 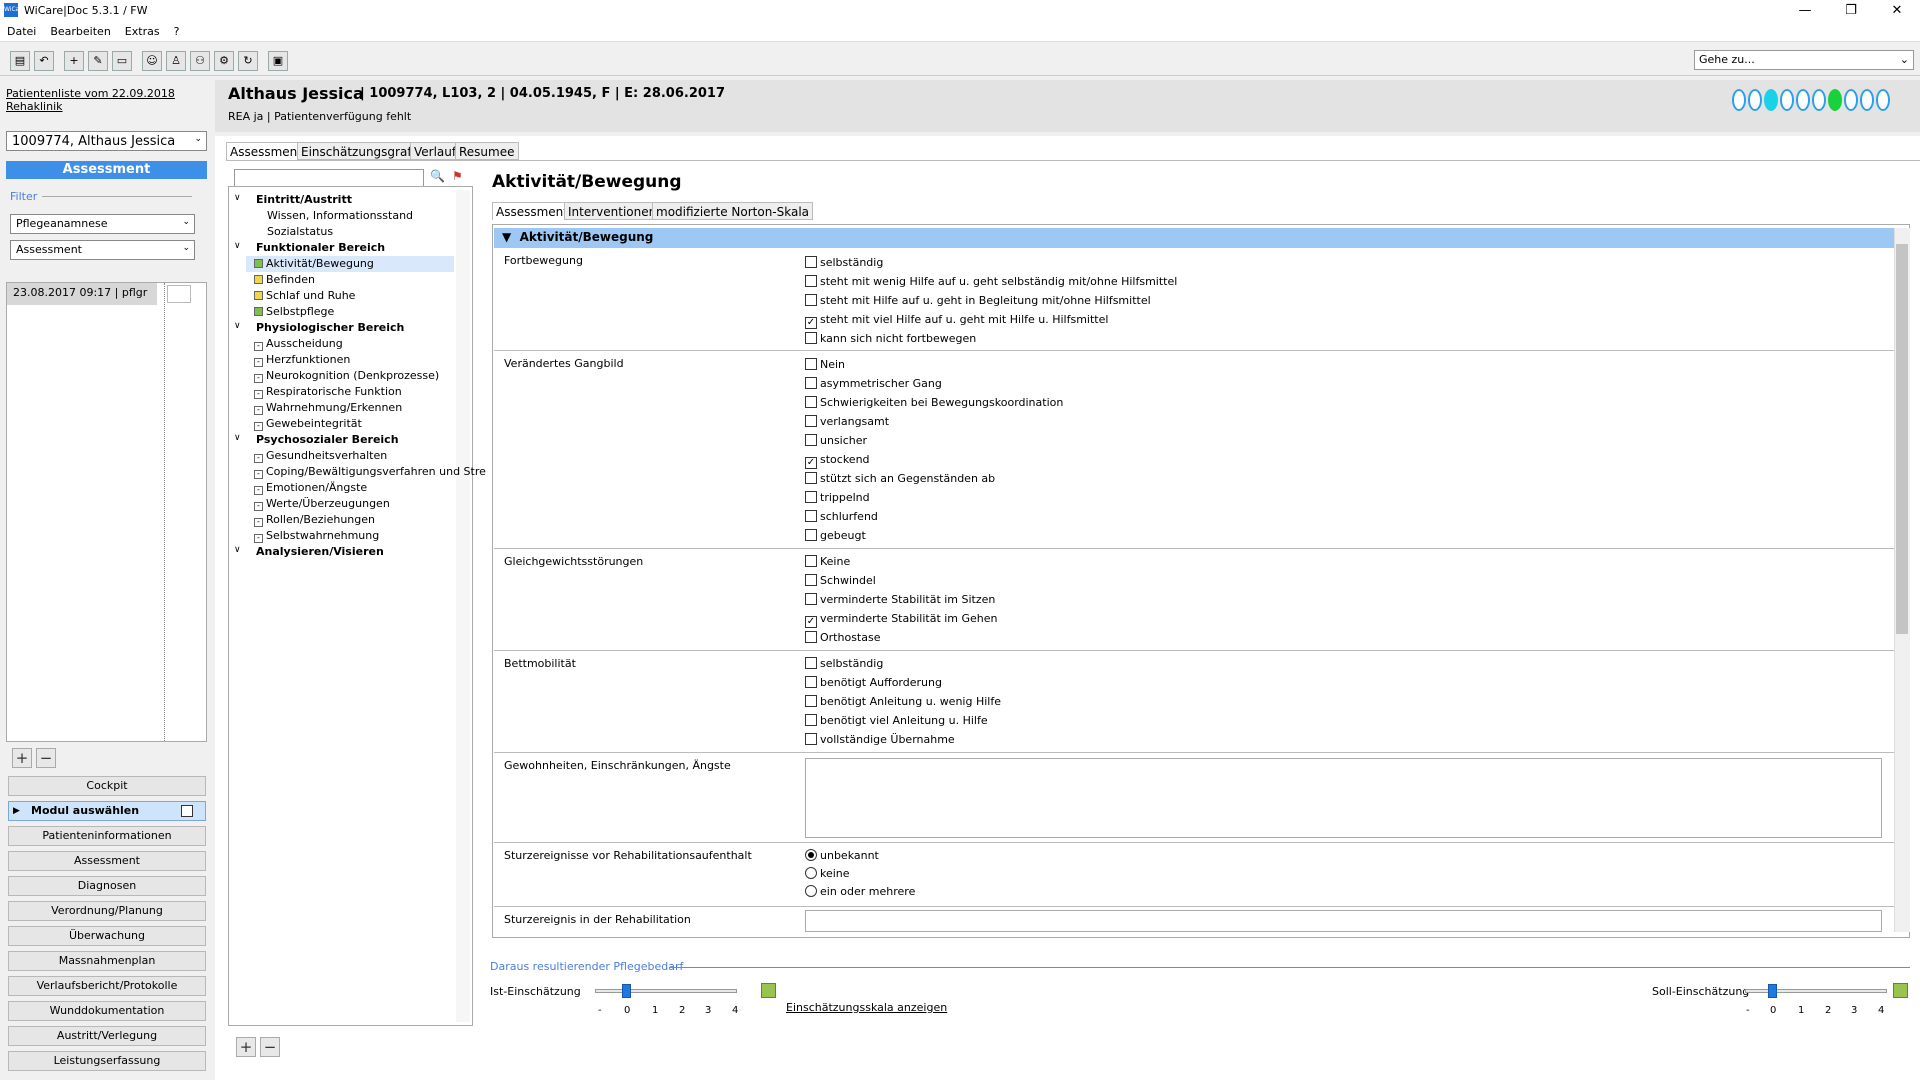 What do you see at coordinates (74, 61) in the screenshot?
I see `add-icon: +` at bounding box center [74, 61].